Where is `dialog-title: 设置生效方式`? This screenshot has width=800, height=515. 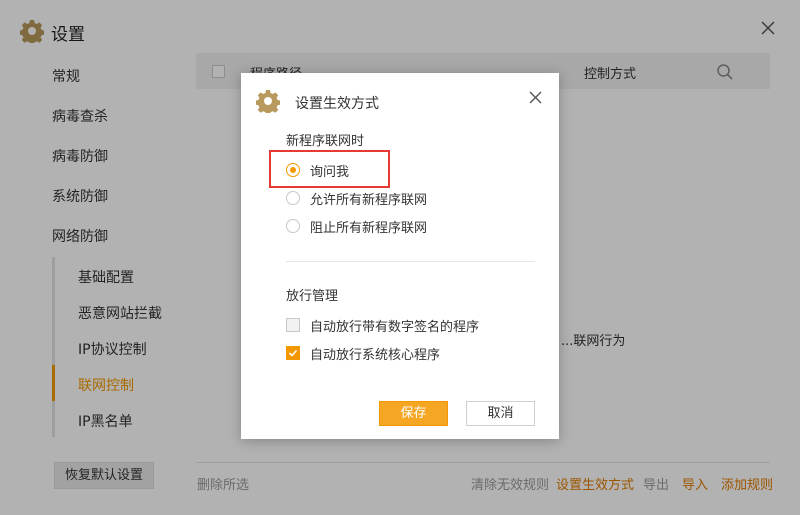
dialog-title: 设置生效方式 is located at coordinates (337, 104).